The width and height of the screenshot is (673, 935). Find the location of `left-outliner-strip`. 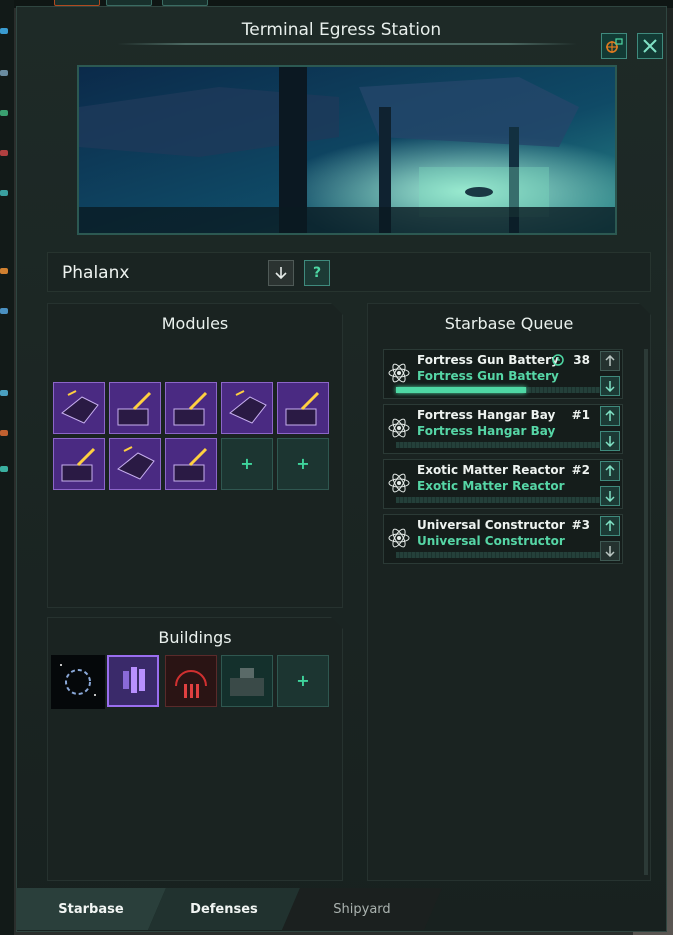

left-outliner-strip is located at coordinates (7, 467).